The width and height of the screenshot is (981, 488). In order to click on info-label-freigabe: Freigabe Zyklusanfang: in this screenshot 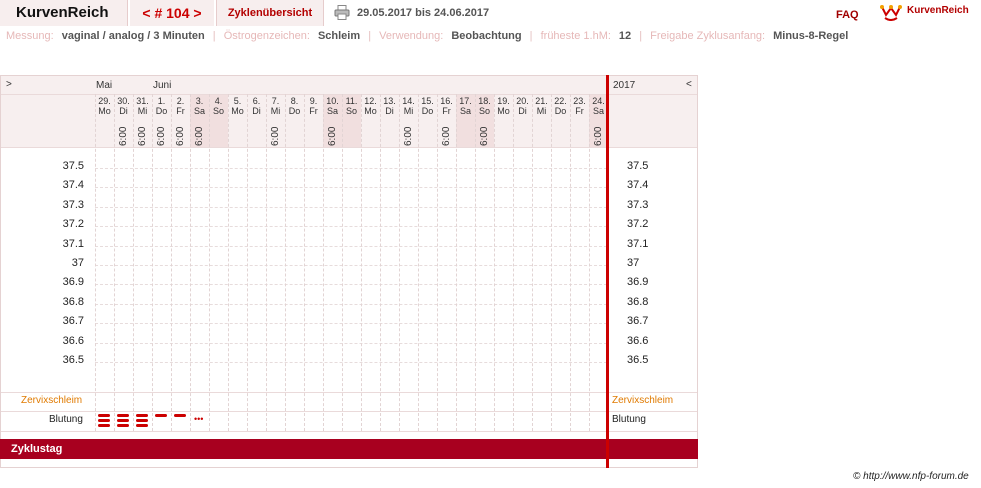, I will do `click(708, 36)`.